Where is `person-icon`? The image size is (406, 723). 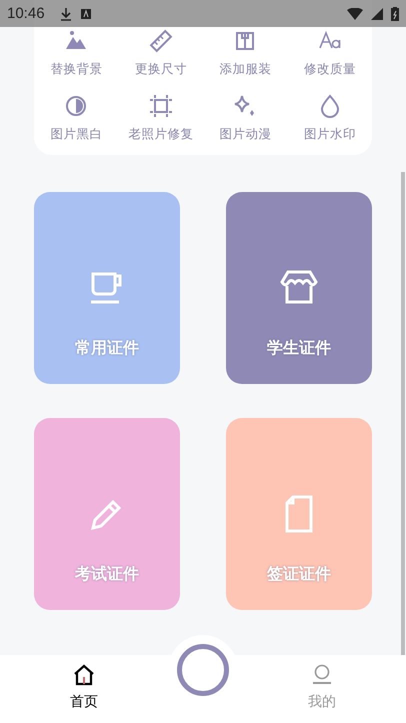
person-icon is located at coordinates (322, 675).